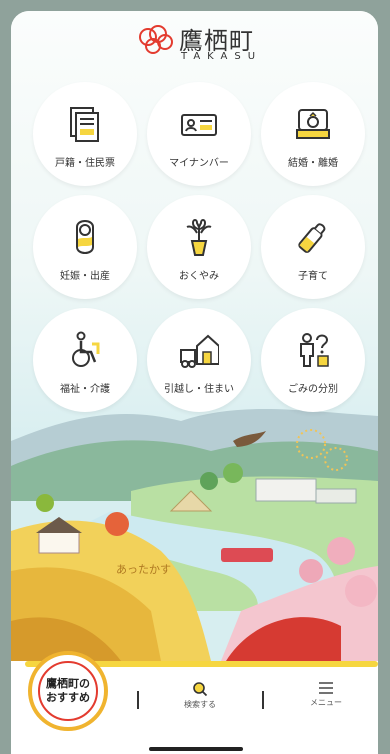  I want to click on field-sign-text: あったかす, so click(143, 569).